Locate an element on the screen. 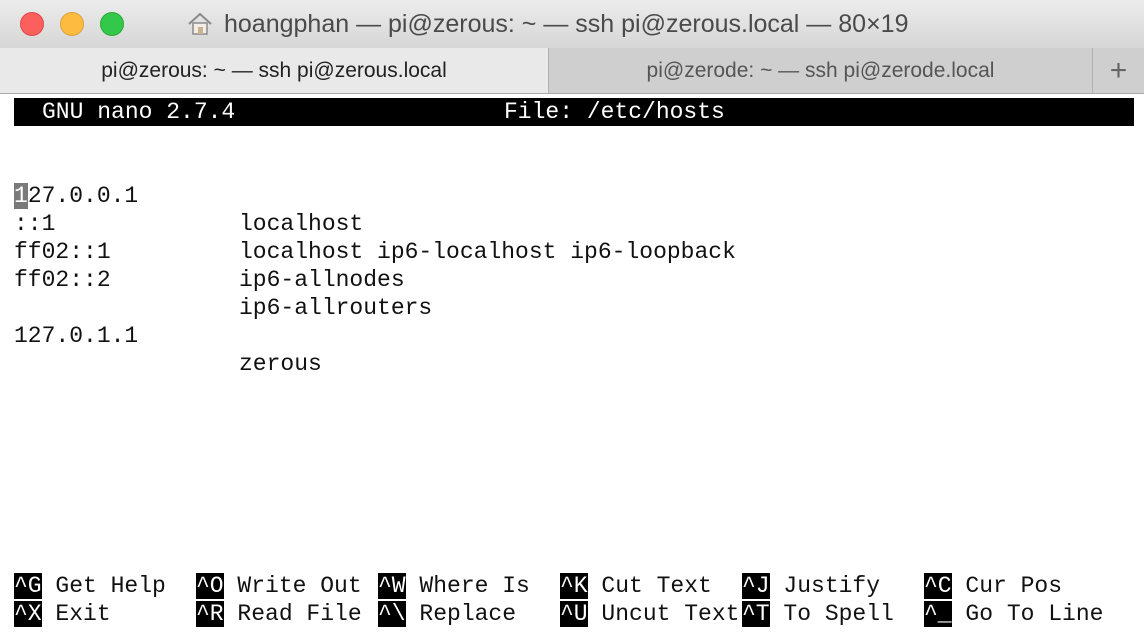  shortcut-cut-text: ^K Cut Text is located at coordinates (636, 586).